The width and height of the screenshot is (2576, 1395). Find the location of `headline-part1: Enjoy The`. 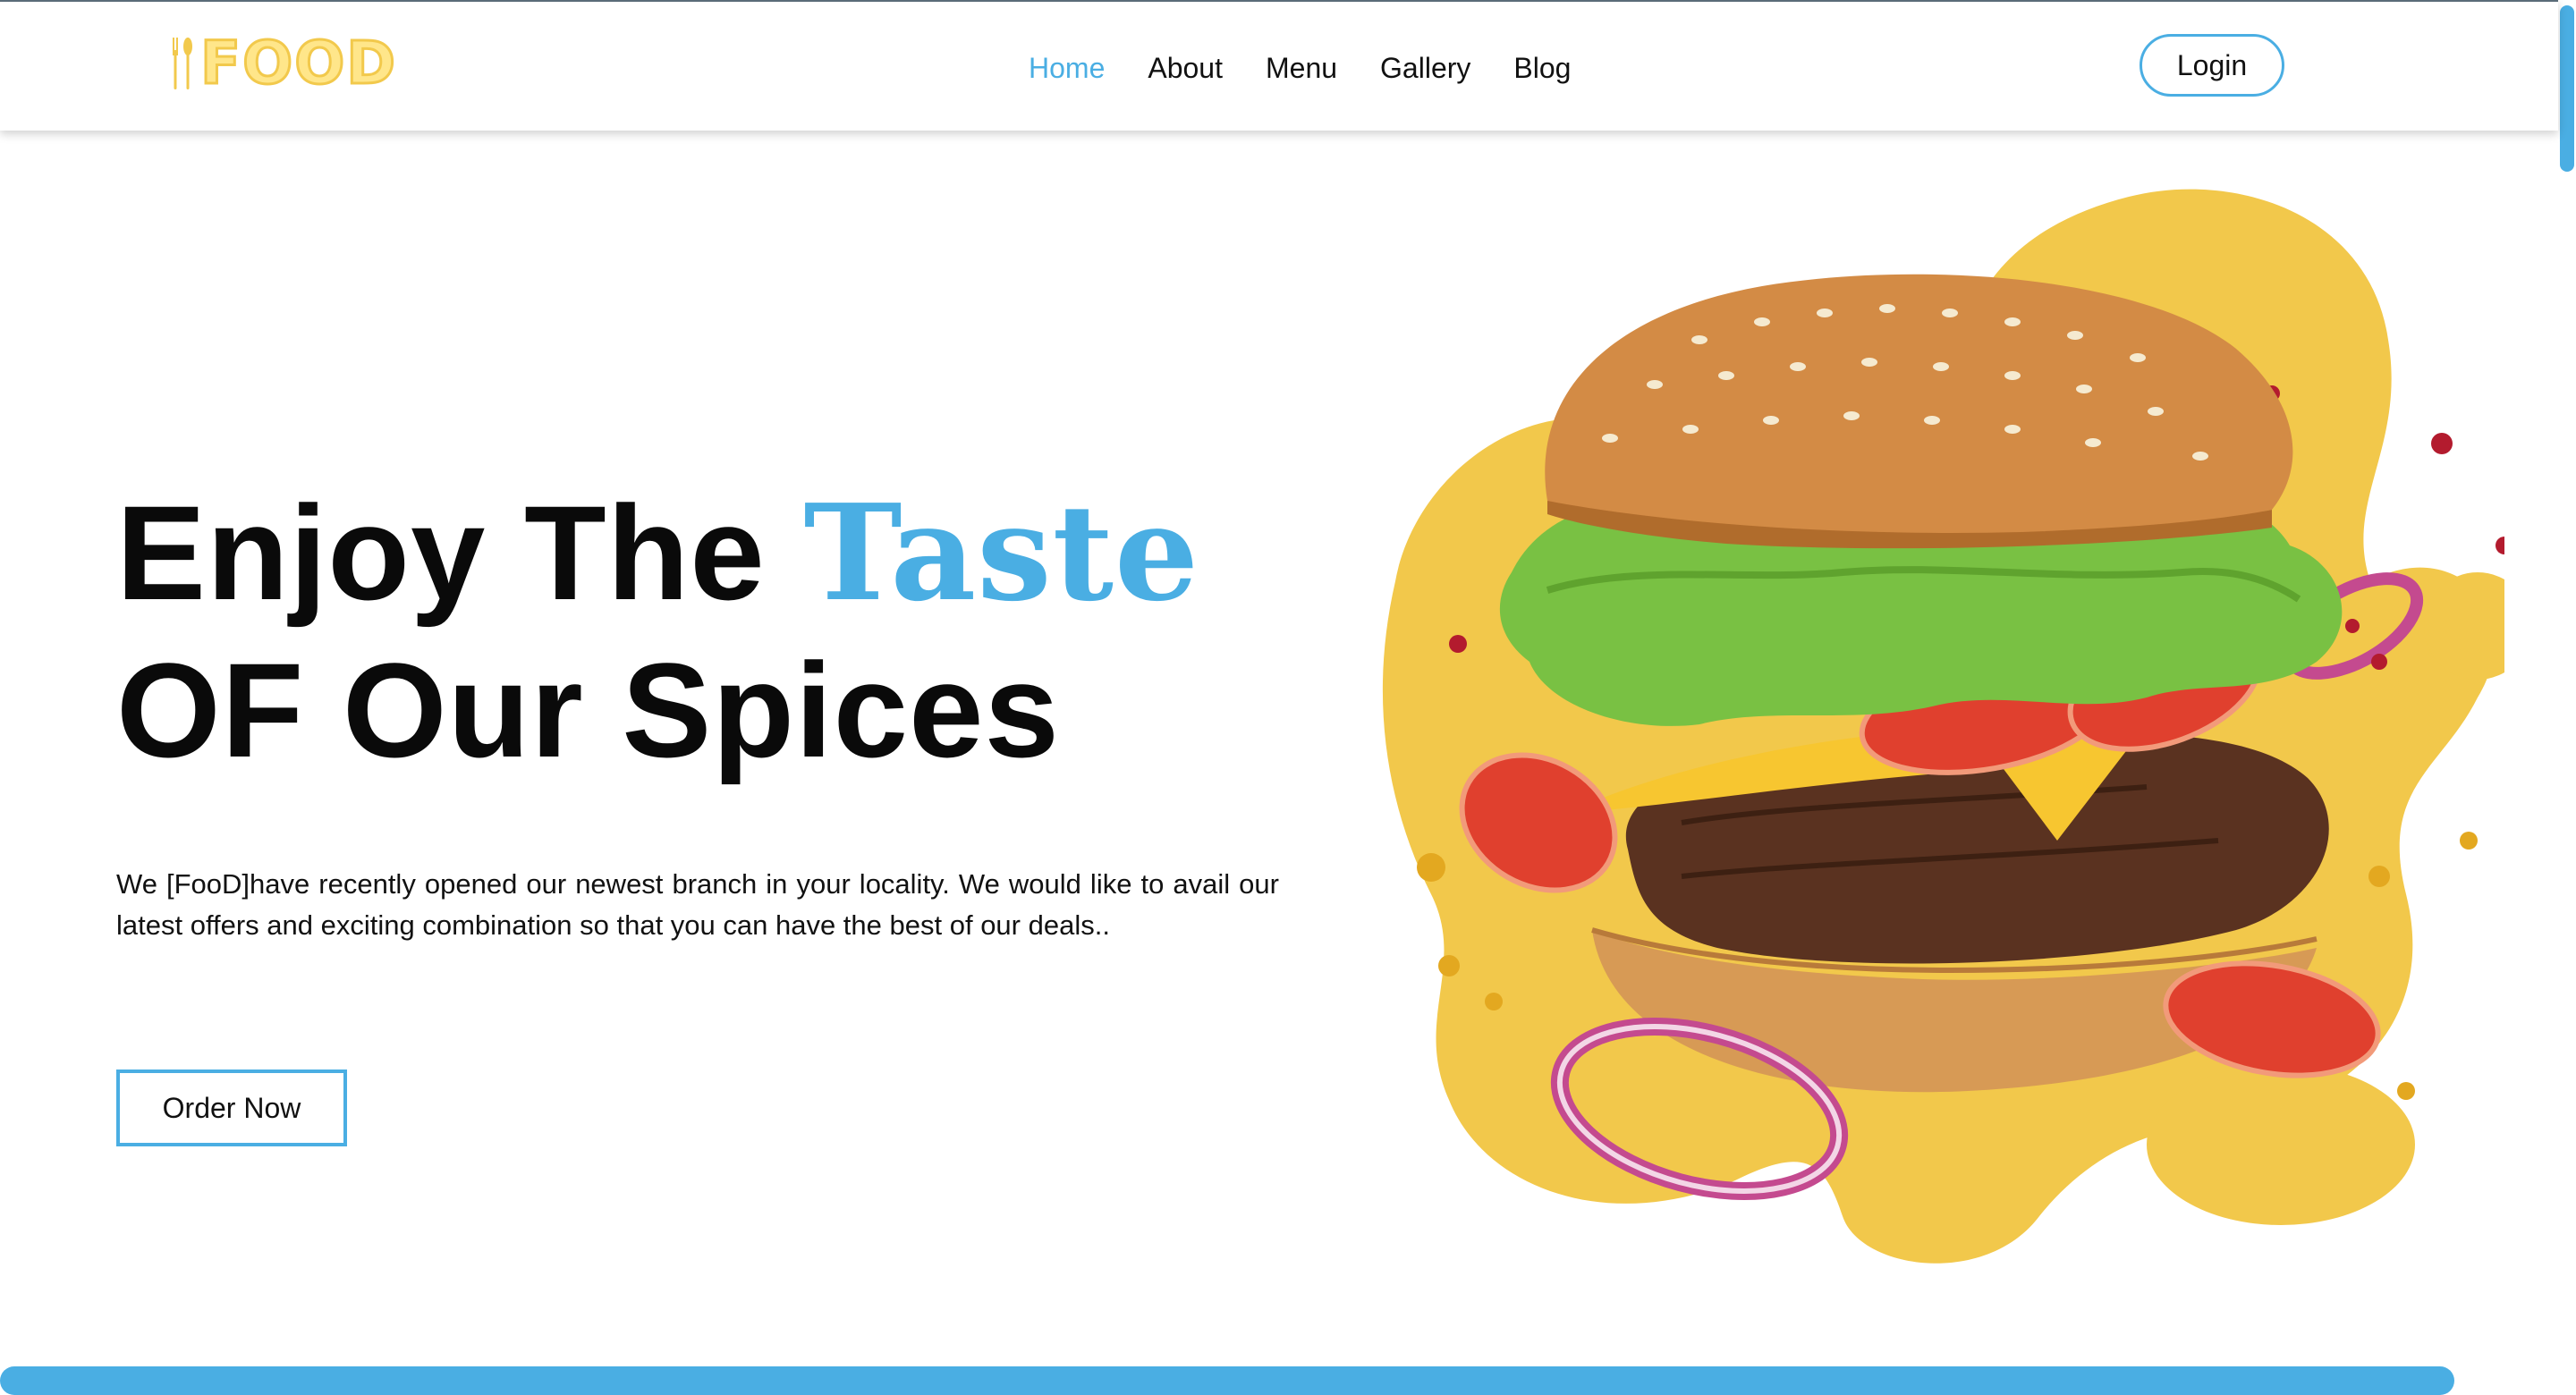

headline-part1: Enjoy The is located at coordinates (441, 553).